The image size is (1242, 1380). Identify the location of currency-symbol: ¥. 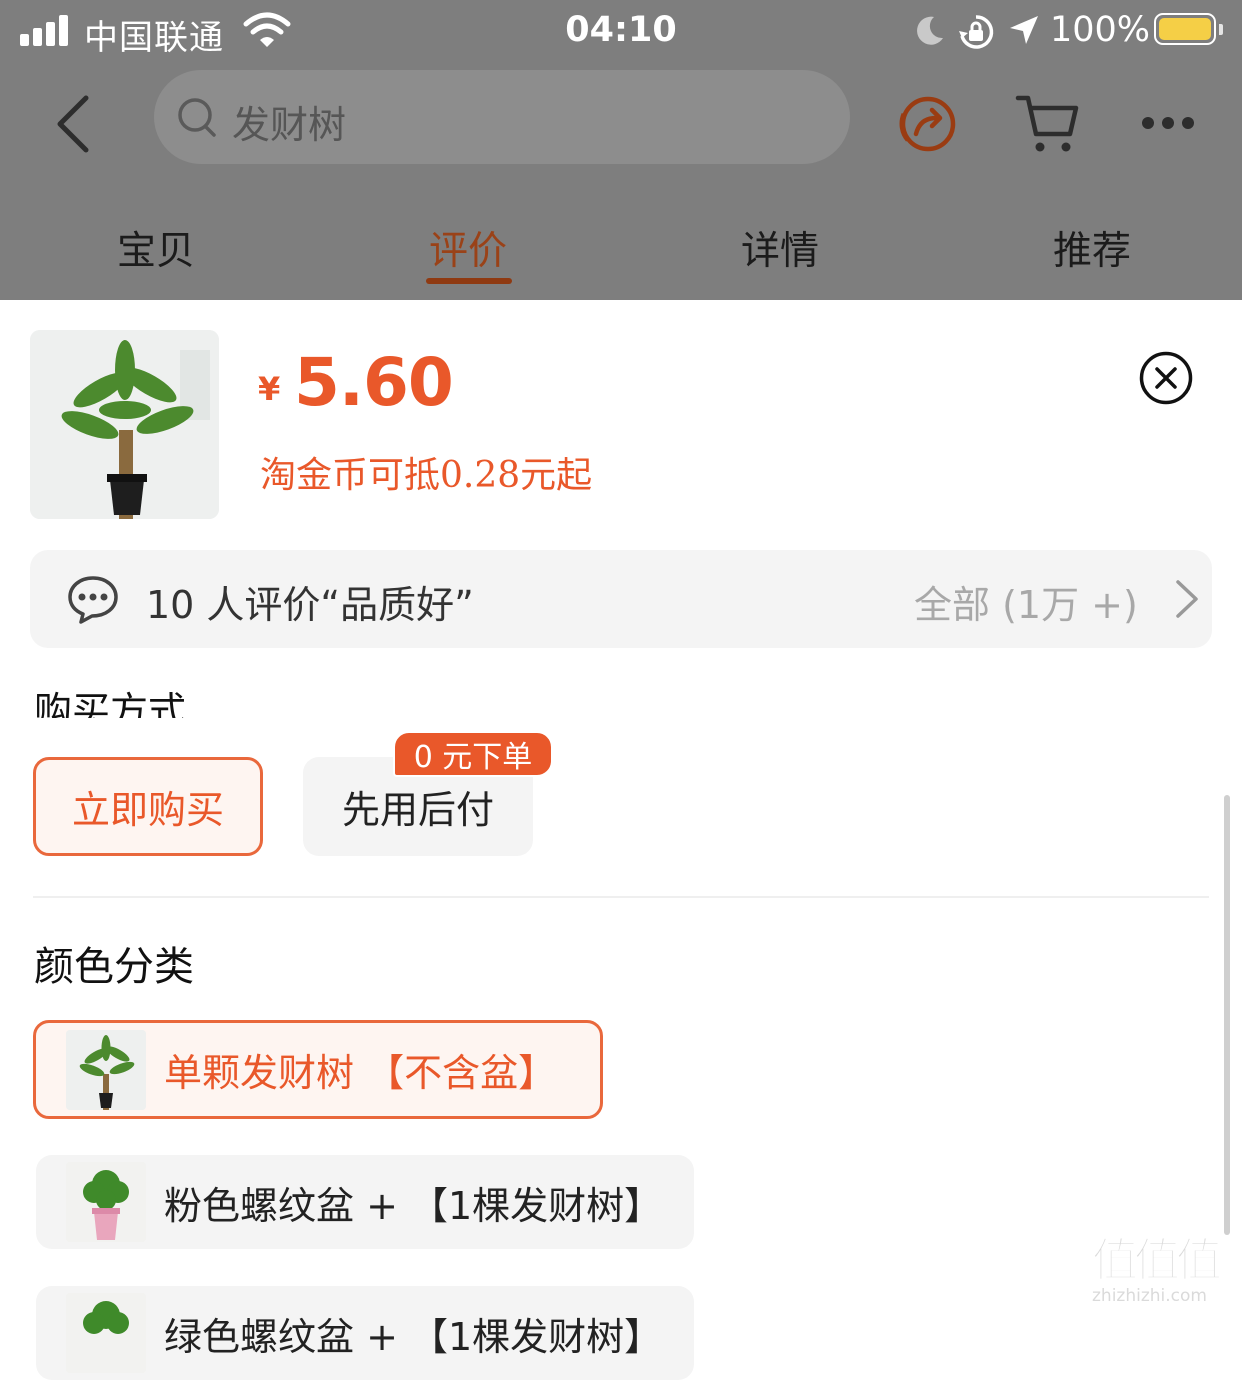
(269, 389).